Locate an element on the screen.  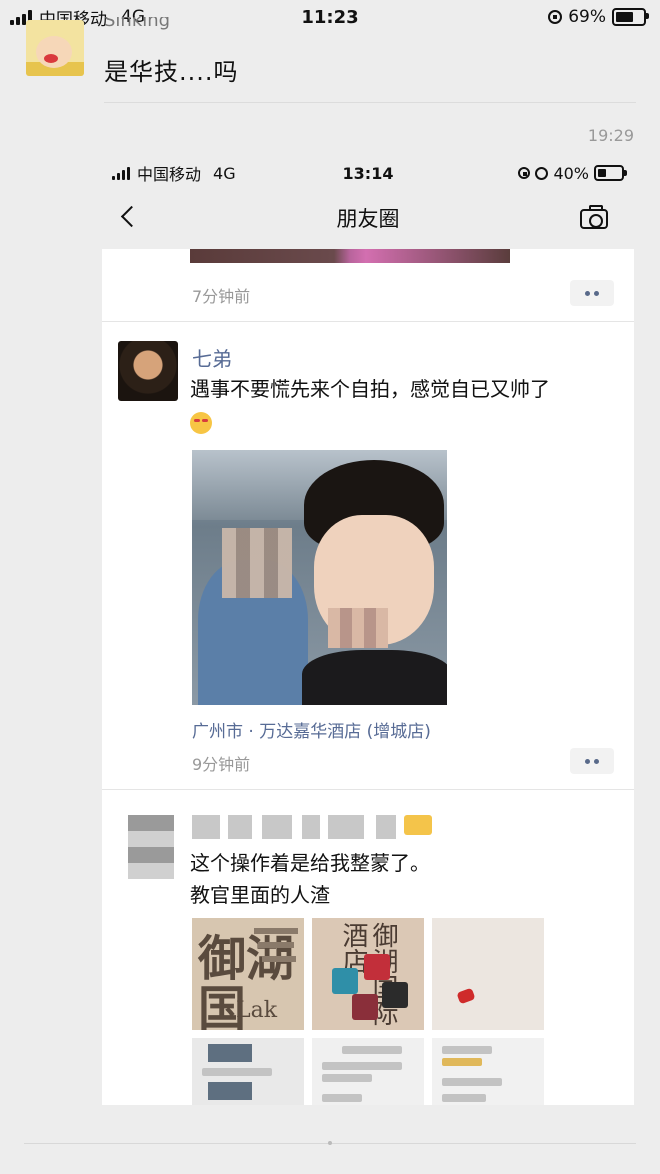
timestamp: 19:29 is located at coordinates (610, 135).